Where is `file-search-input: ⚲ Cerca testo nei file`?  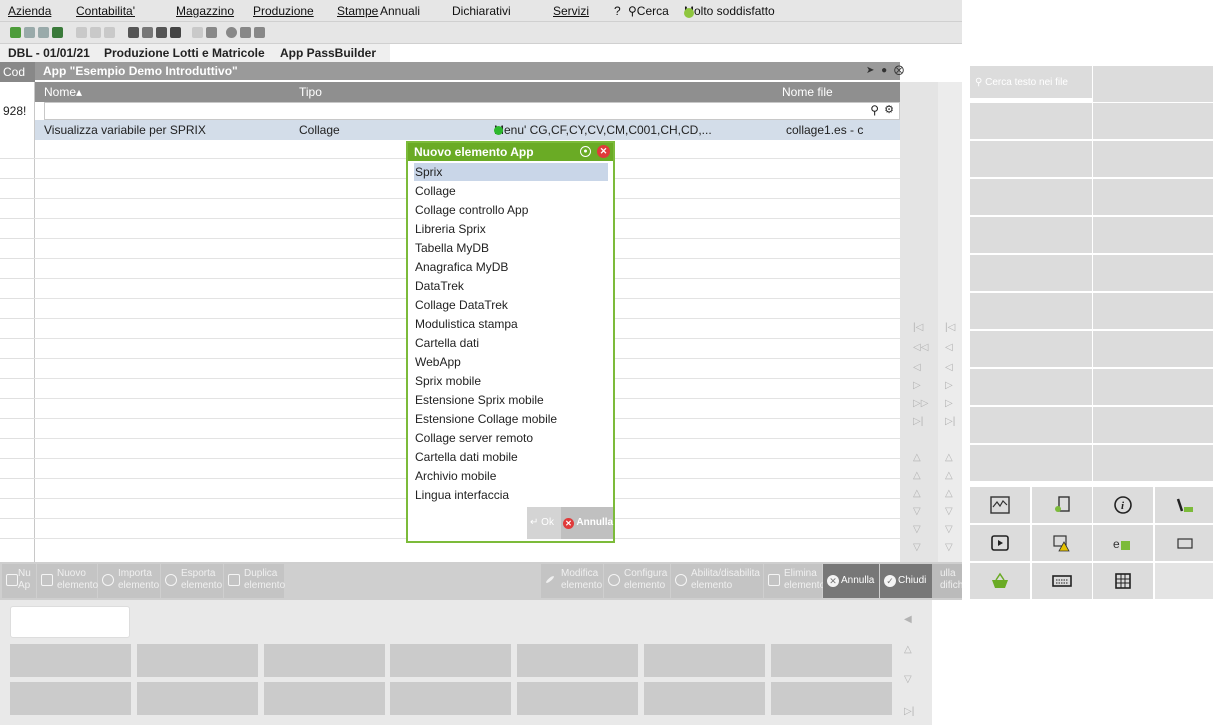
file-search-input: ⚲ Cerca testo nei file is located at coordinates (1031, 82).